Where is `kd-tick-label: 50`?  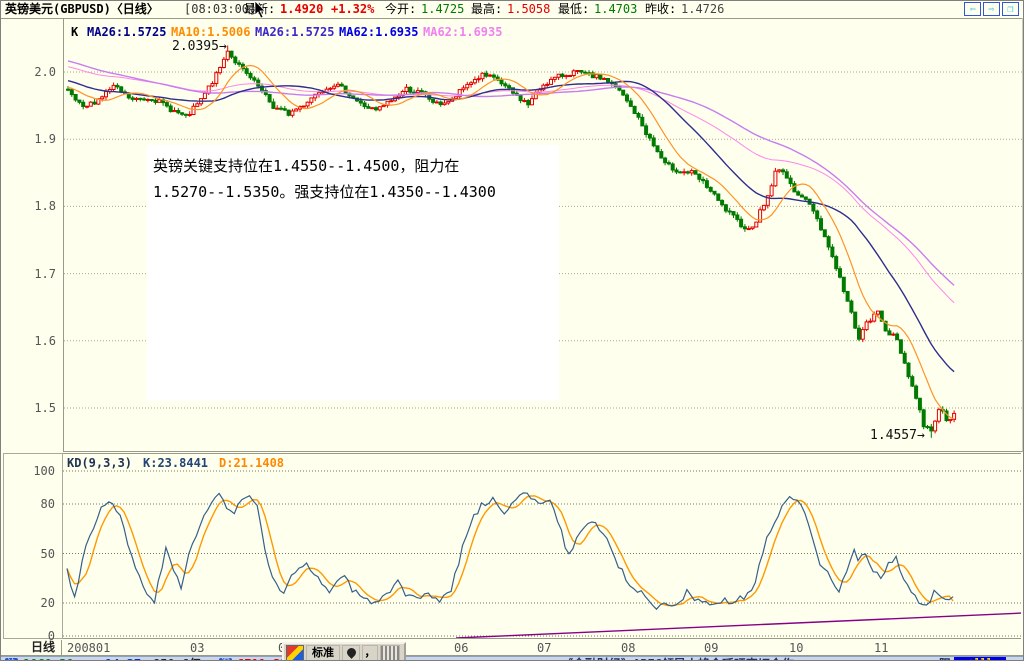 kd-tick-label: 50 is located at coordinates (47, 553).